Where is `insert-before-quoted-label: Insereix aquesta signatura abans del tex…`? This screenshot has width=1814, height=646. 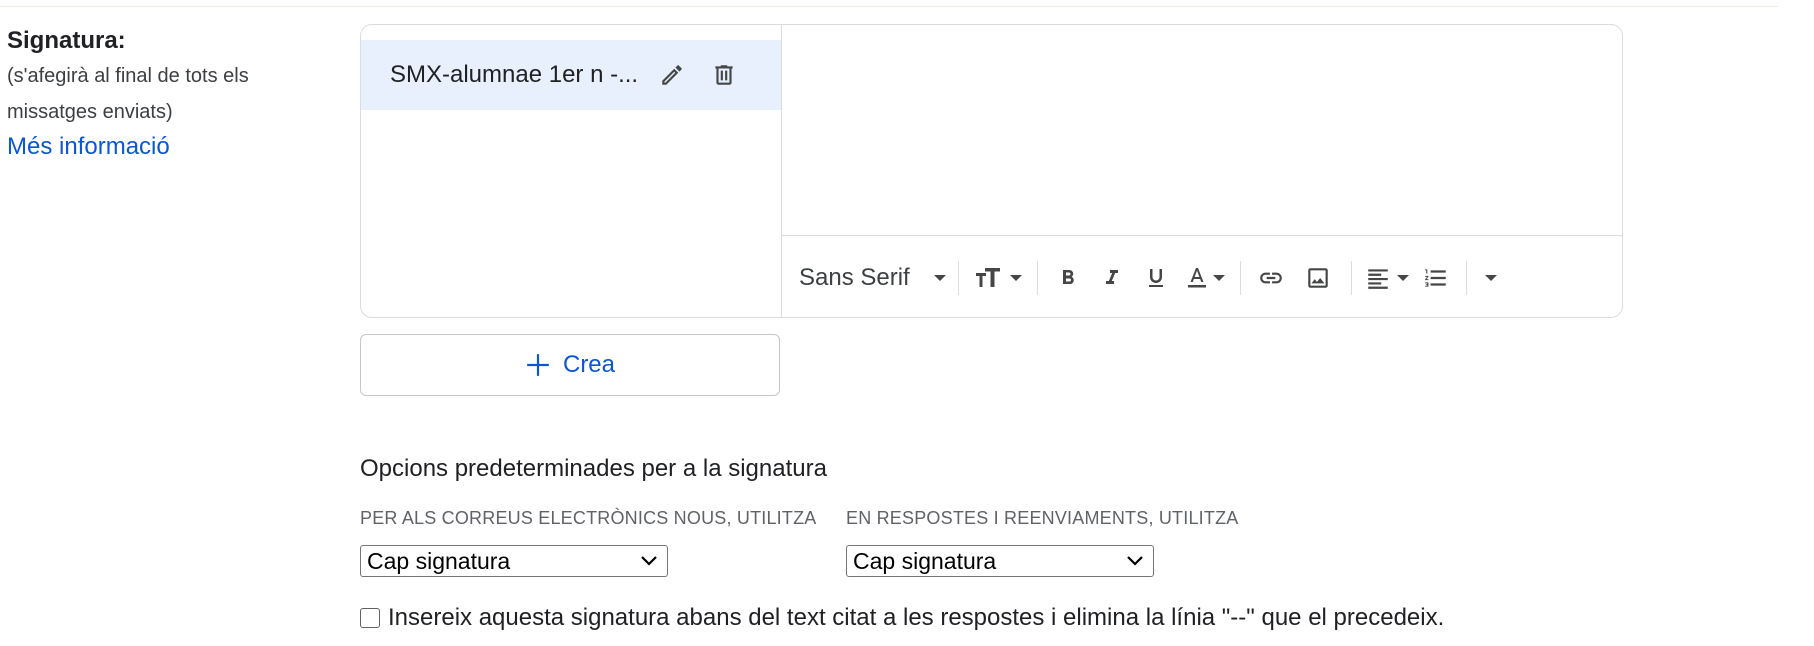
insert-before-quoted-label: Insereix aquesta signatura abans del tex… is located at coordinates (916, 617).